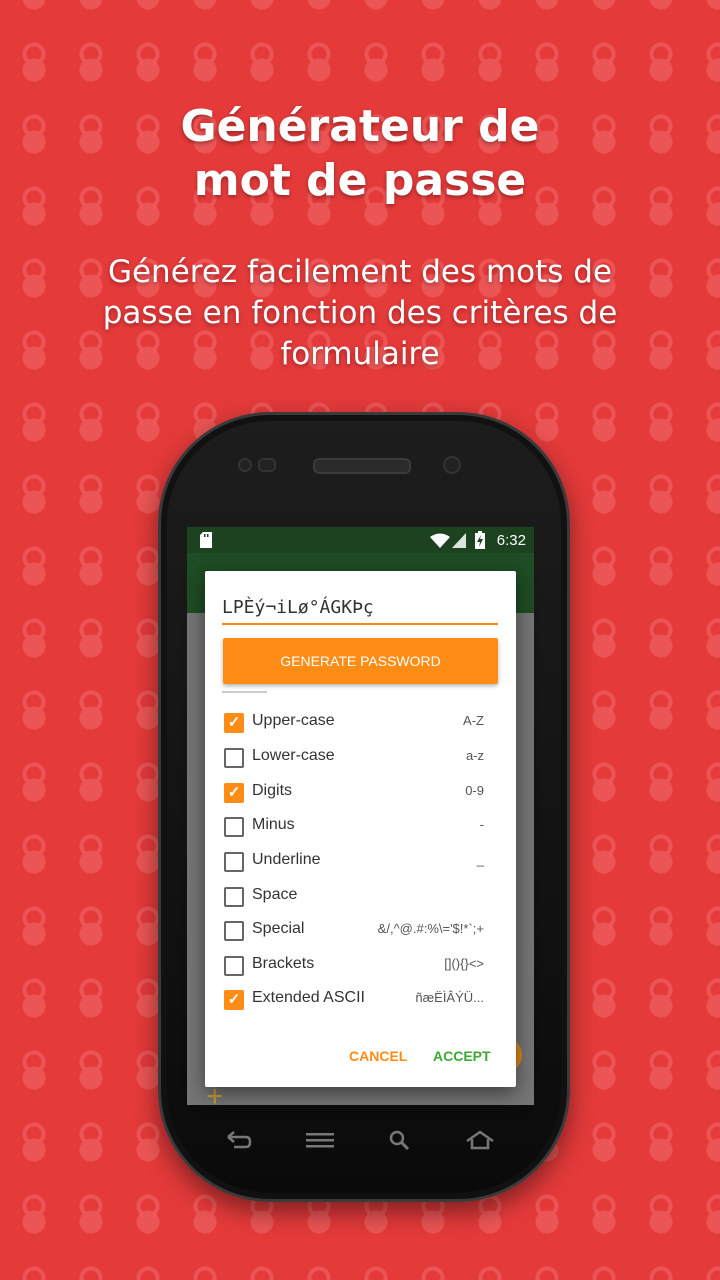 Image resolution: width=720 pixels, height=1280 pixels. What do you see at coordinates (360, 154) in the screenshot?
I see `promo-title: Générateur de mot de passe` at bounding box center [360, 154].